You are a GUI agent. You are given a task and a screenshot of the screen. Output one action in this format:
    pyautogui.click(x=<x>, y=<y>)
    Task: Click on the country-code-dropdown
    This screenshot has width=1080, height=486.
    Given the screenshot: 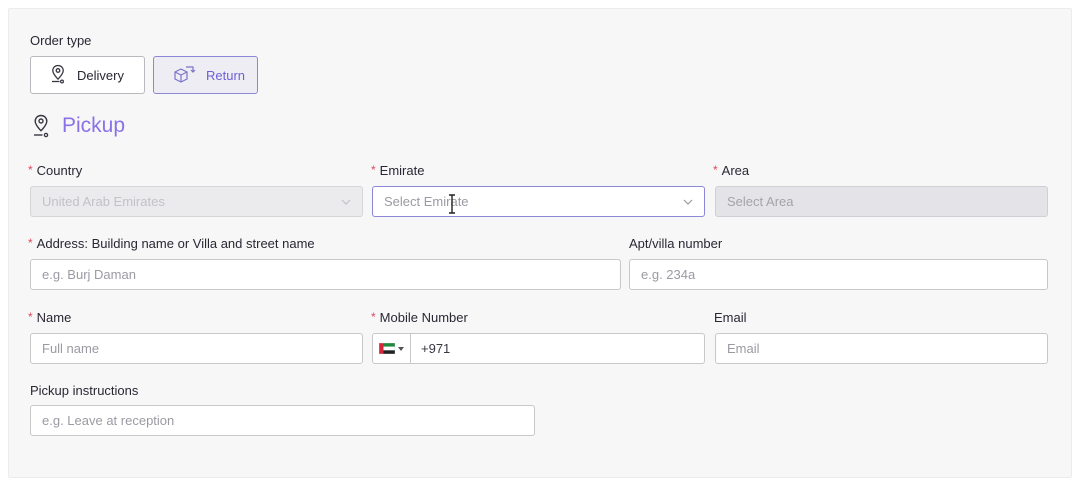 What is the action you would take?
    pyautogui.click(x=392, y=348)
    